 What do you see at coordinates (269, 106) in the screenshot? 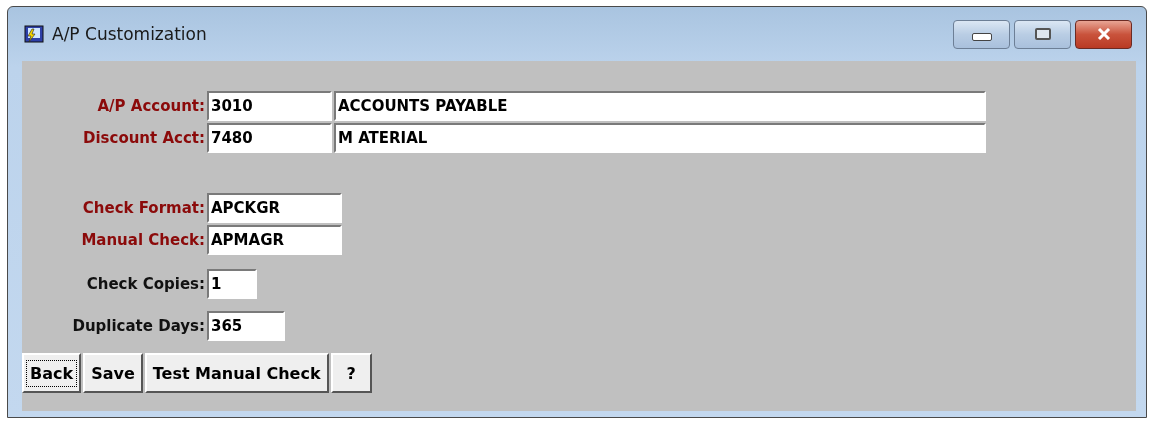
I see `input-field: 3010` at bounding box center [269, 106].